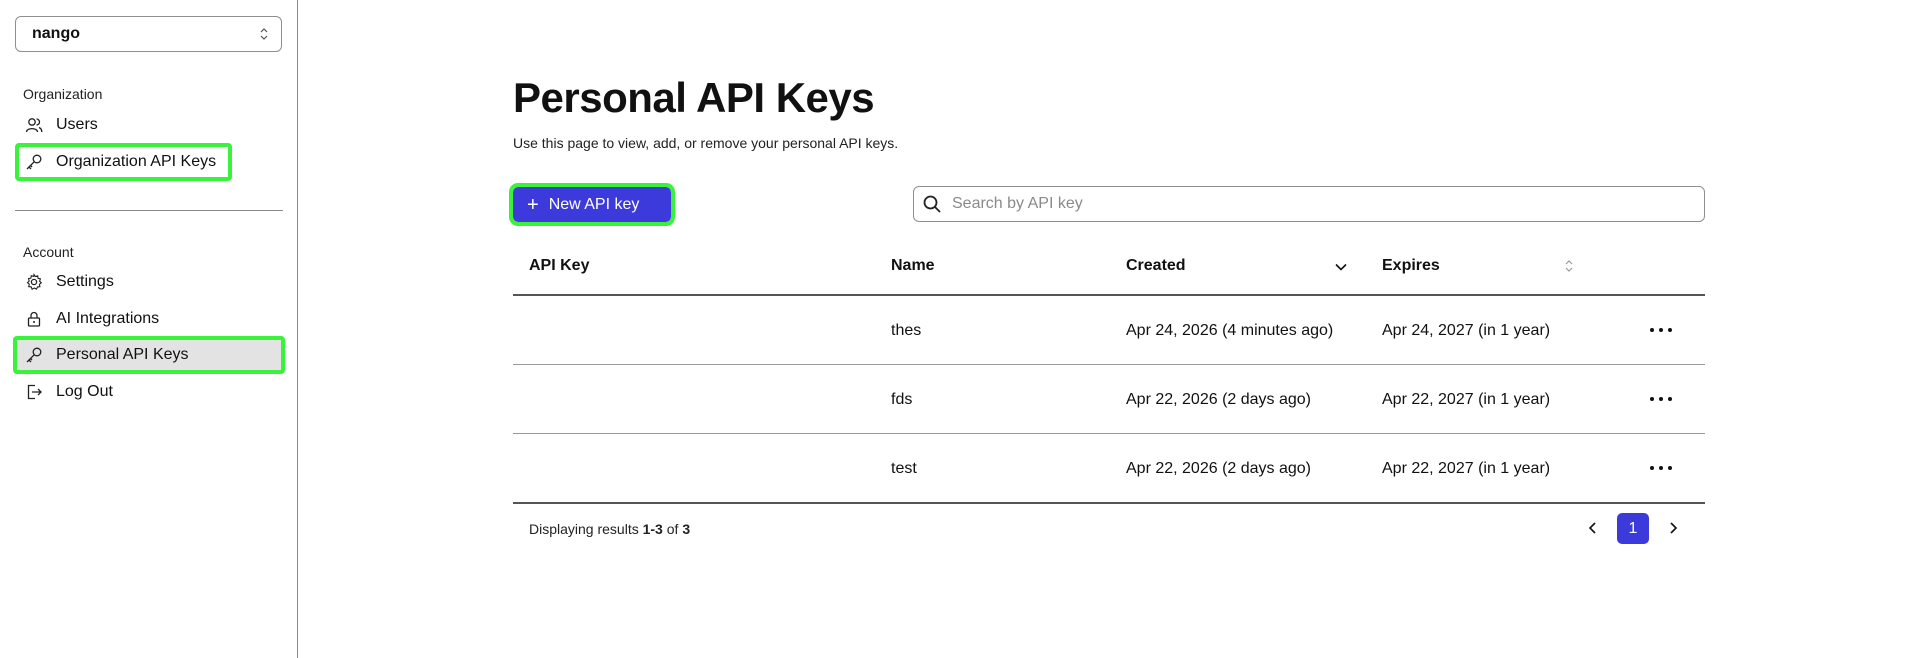 Image resolution: width=1919 pixels, height=658 pixels. Describe the element at coordinates (902, 399) in the screenshot. I see `table-cell-name: fds` at that location.